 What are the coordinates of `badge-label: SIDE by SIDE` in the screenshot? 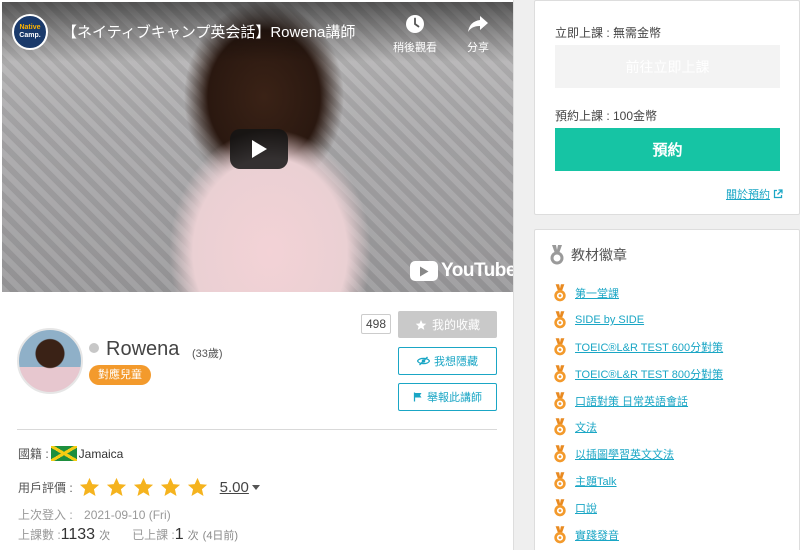 It's located at (610, 320).